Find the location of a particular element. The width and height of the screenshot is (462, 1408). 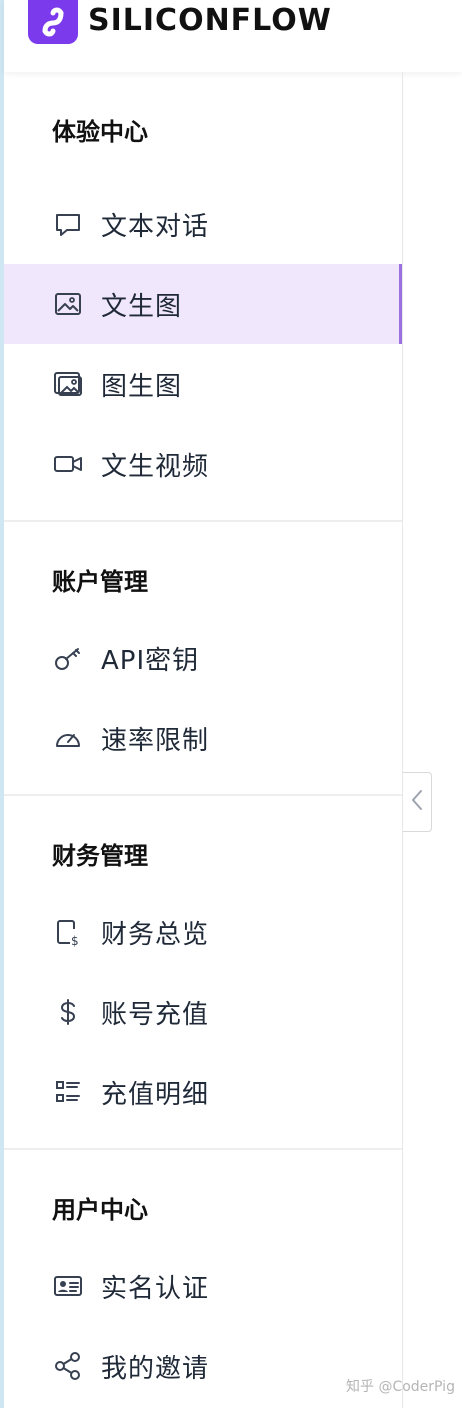

sidebar-item-recharge: 账号充值 is located at coordinates (203, 1012).